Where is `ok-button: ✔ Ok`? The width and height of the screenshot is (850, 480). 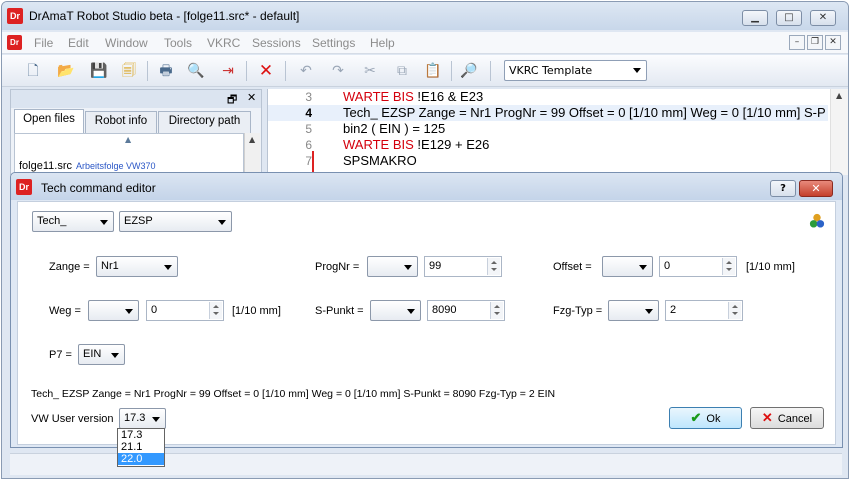
ok-button: ✔ Ok is located at coordinates (705, 418).